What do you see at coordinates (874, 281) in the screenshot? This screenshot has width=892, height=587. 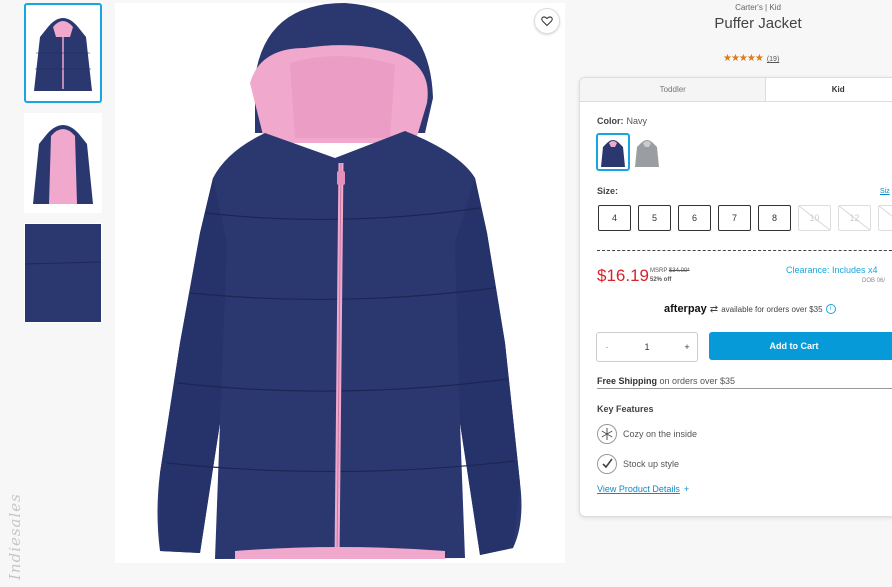 I see `dob-text: DOB 06/` at bounding box center [874, 281].